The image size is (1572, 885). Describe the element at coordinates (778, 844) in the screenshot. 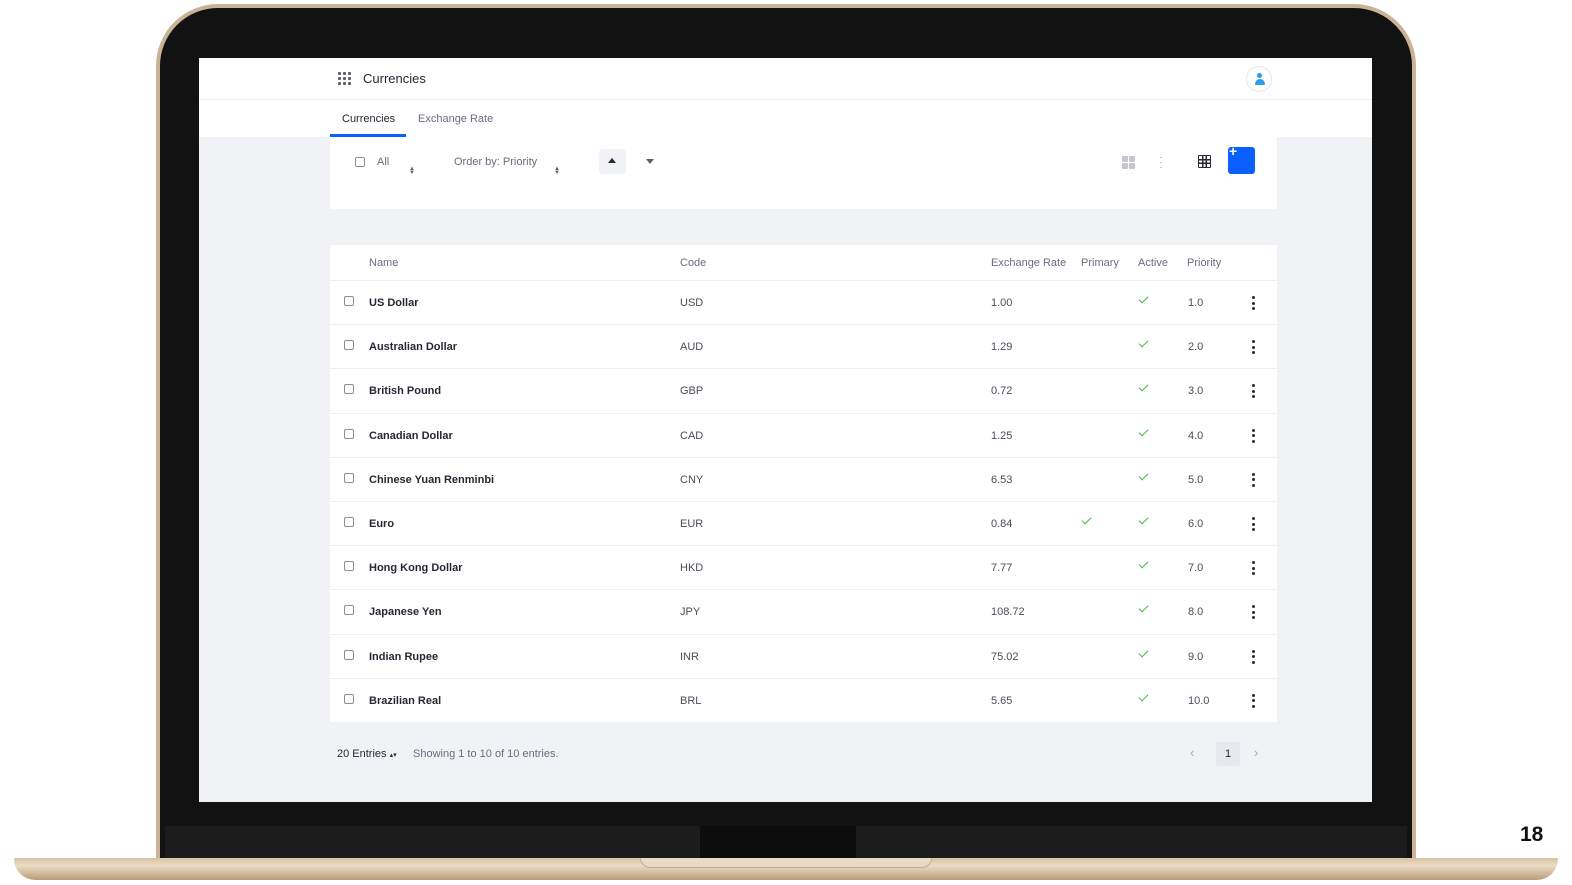

I see `laptop-hinge` at that location.